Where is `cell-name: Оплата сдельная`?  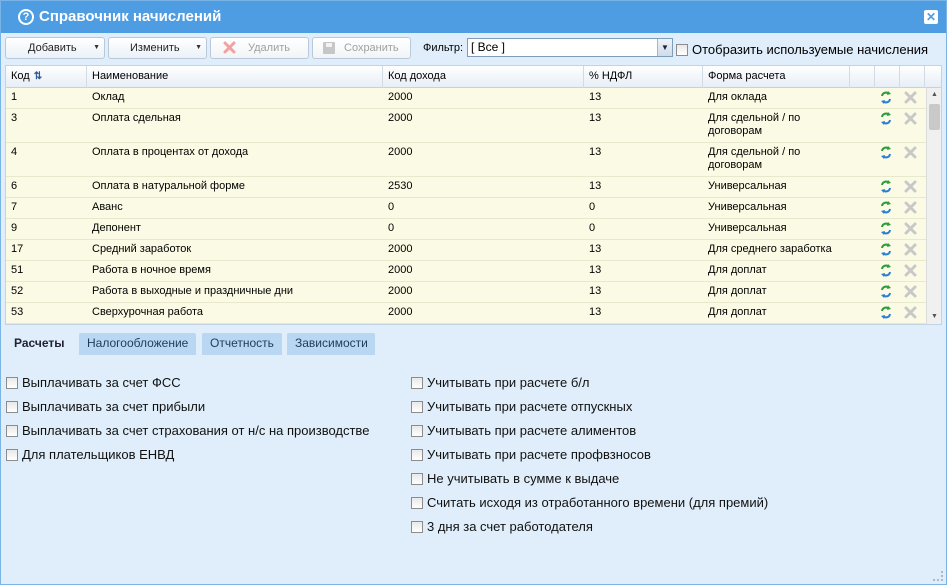
cell-name: Оплата сдельная is located at coordinates (136, 118).